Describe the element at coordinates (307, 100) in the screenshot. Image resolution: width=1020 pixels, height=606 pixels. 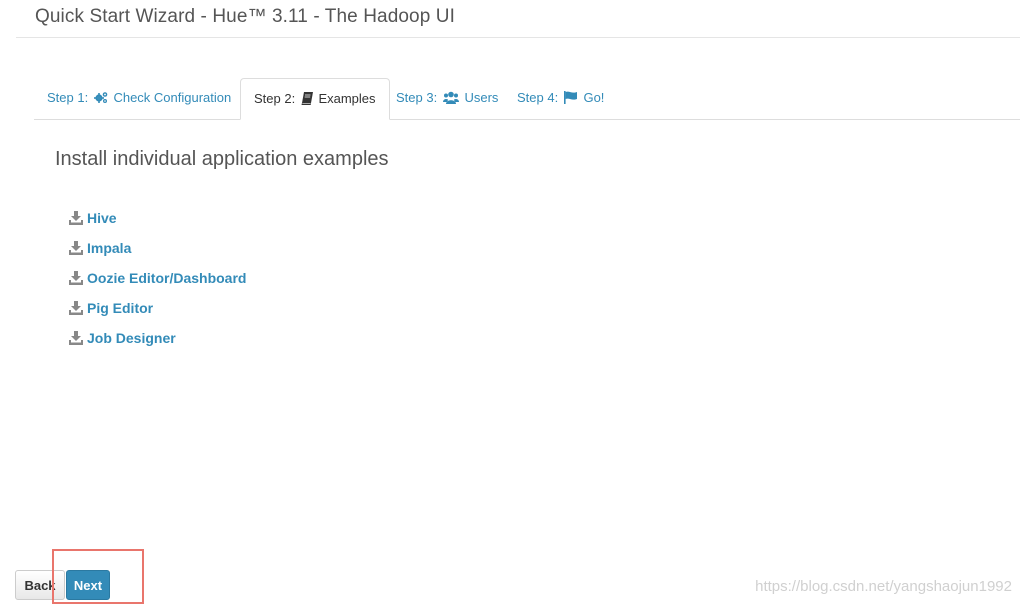
I see `book-icon` at that location.